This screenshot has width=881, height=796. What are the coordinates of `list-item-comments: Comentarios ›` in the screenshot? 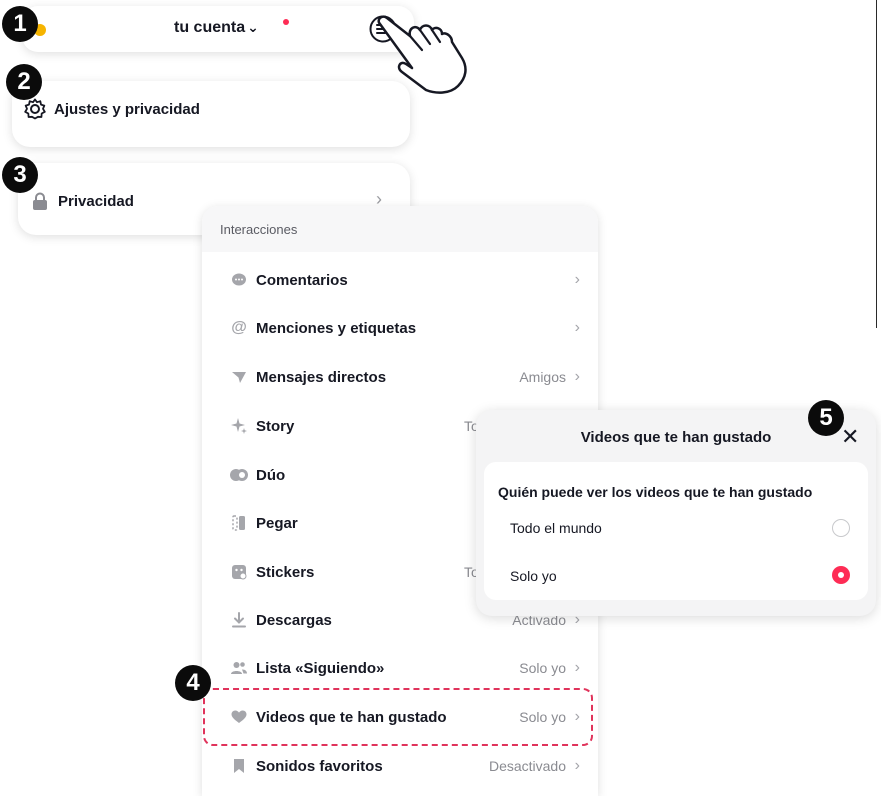 It's located at (400, 280).